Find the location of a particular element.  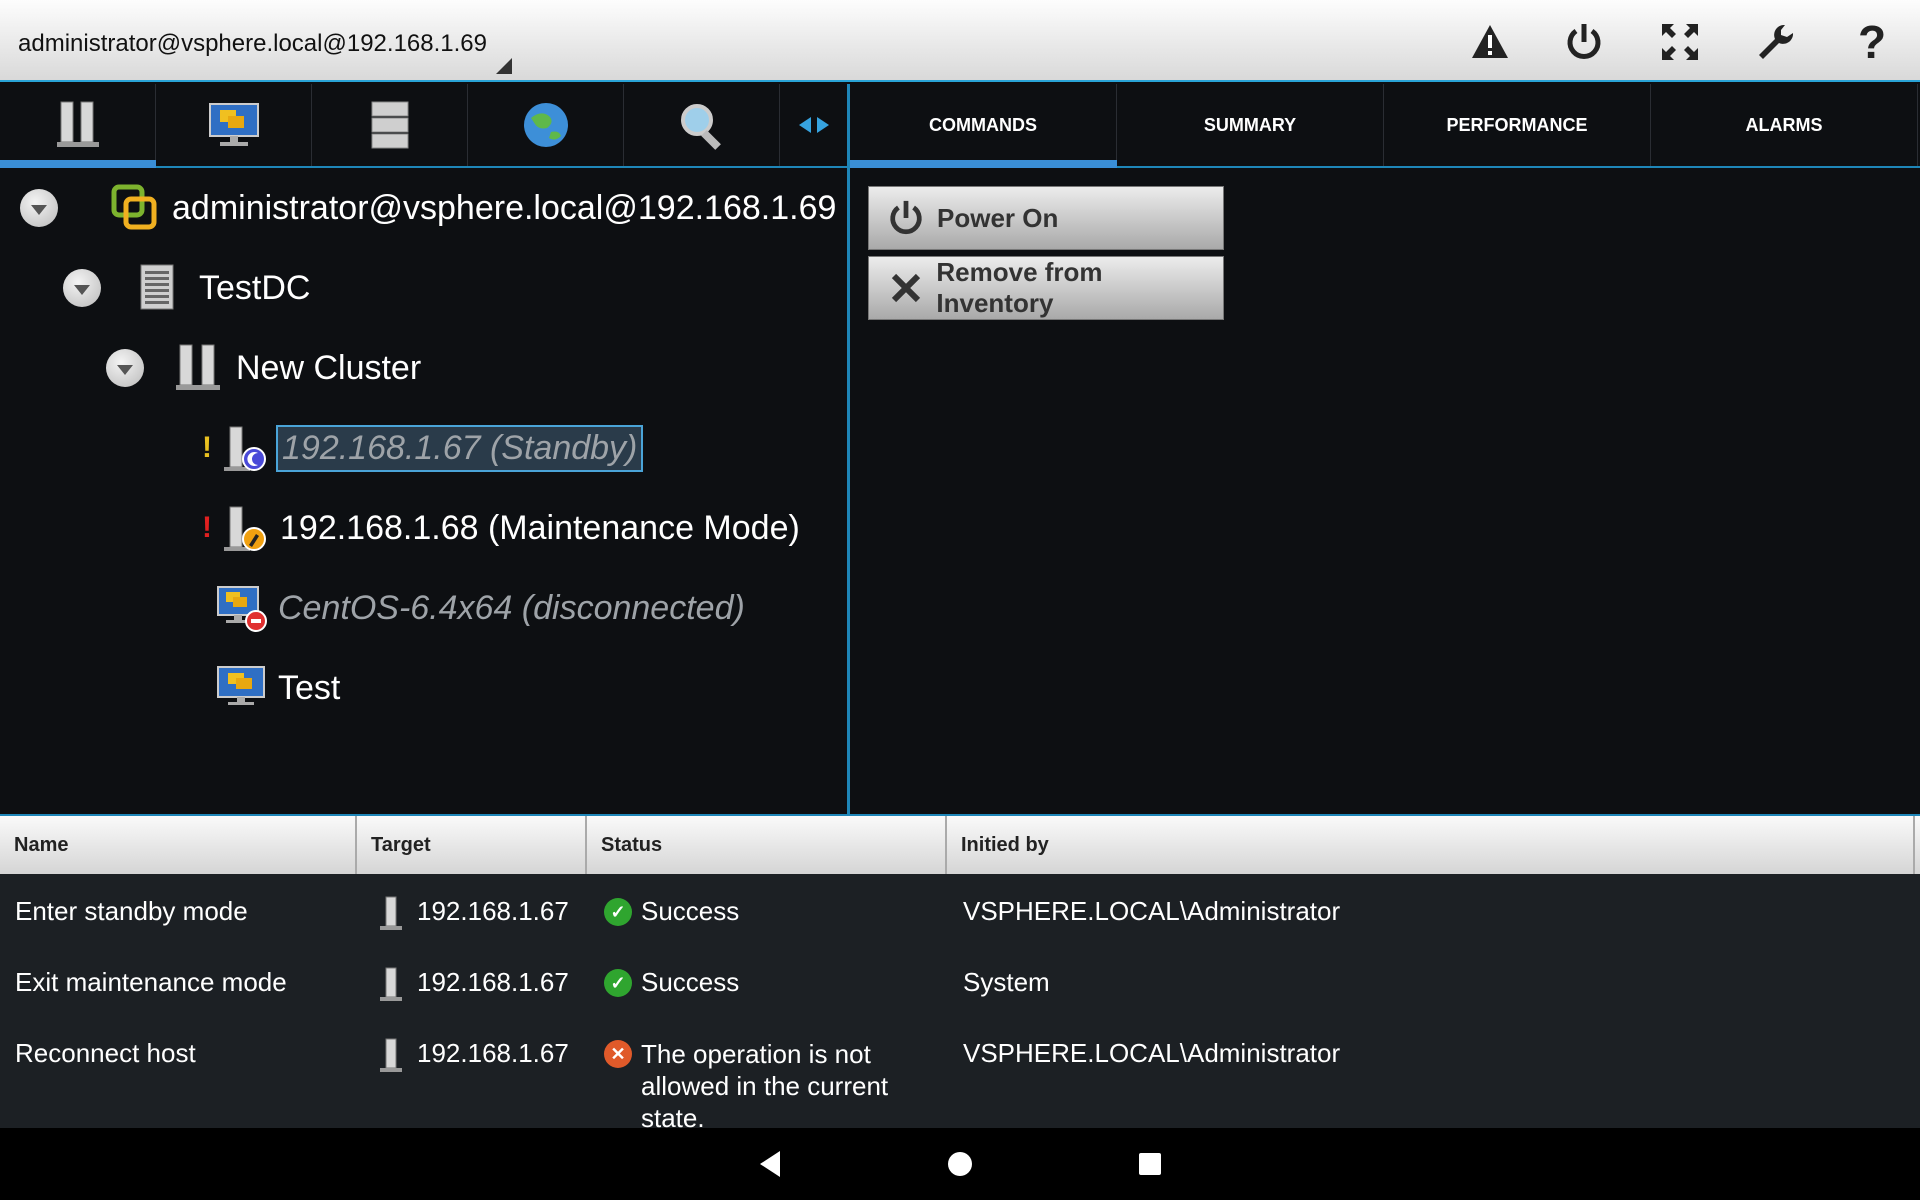

back-icon is located at coordinates (770, 1164).